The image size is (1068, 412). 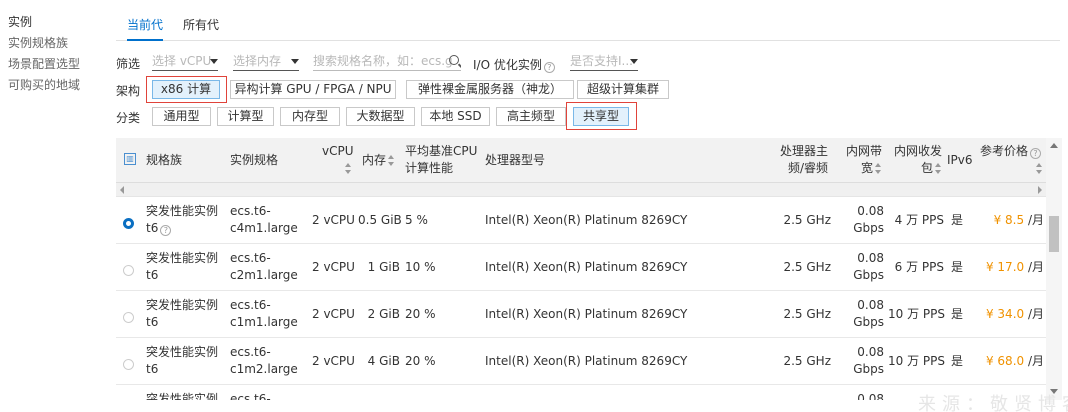 What do you see at coordinates (182, 395) in the screenshot?
I see `cell-family: 突发性能实例` at bounding box center [182, 395].